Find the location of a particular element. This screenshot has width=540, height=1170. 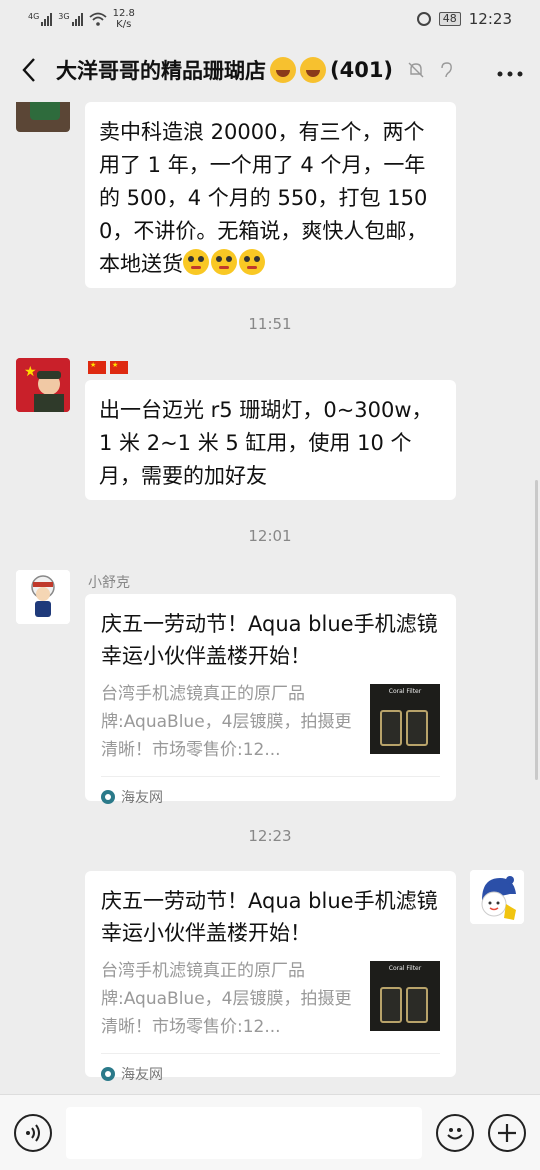

link-source-1: 海友网 is located at coordinates (270, 796).